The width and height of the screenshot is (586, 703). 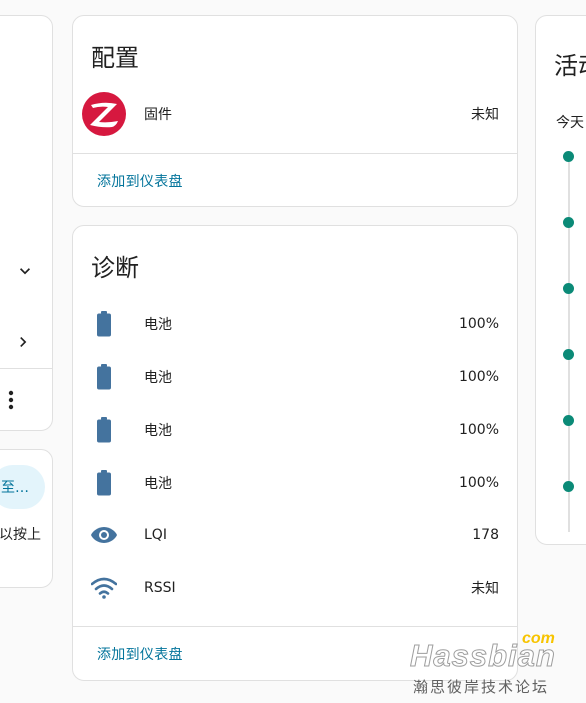 I want to click on row-label: LQI, so click(x=155, y=534).